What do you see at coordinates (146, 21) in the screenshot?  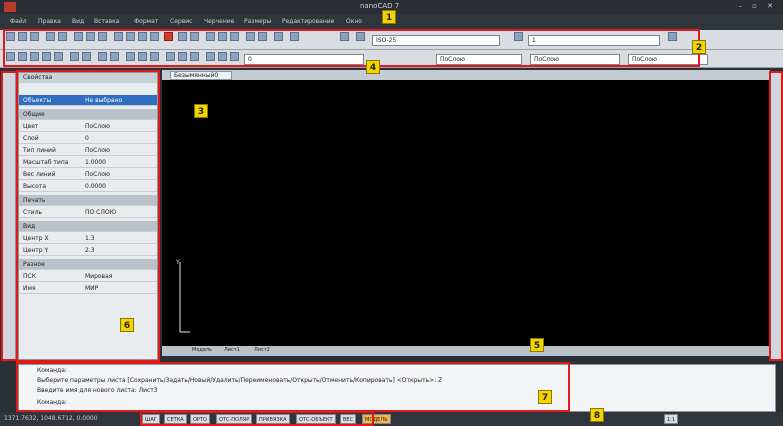 I see `menu-item-format: Формат` at bounding box center [146, 21].